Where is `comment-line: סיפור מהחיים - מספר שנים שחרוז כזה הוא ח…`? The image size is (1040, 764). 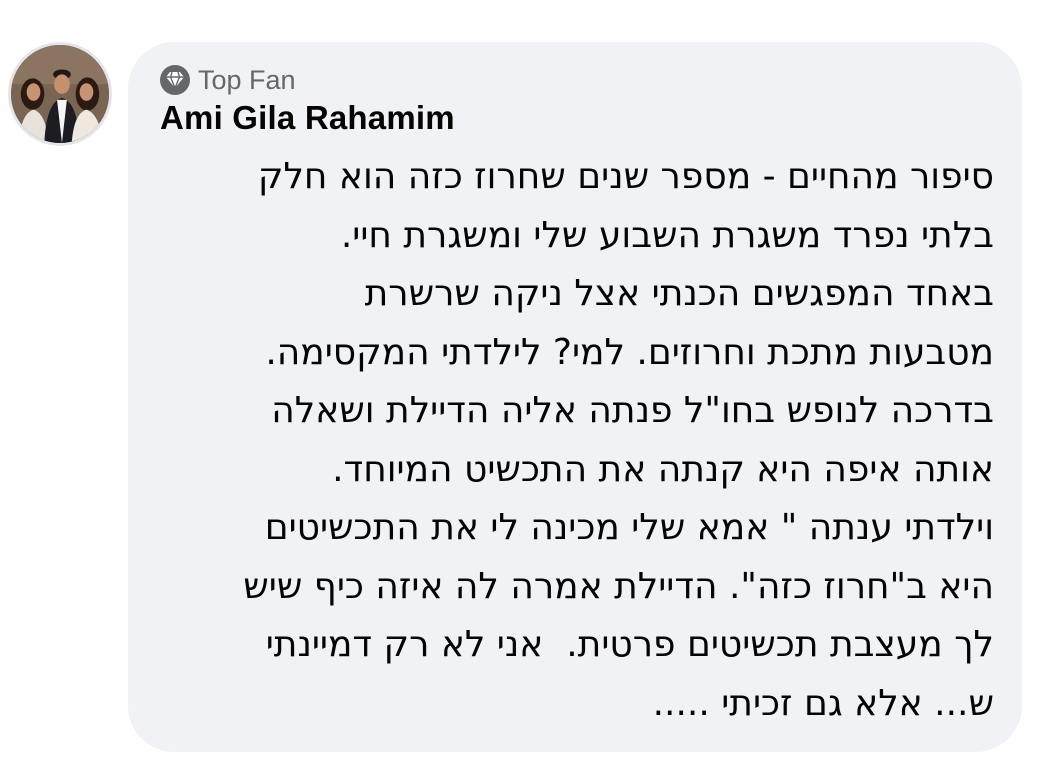 comment-line: סיפור מהחיים - מספר שנים שחרוז כזה הוא ח… is located at coordinates (625, 176).